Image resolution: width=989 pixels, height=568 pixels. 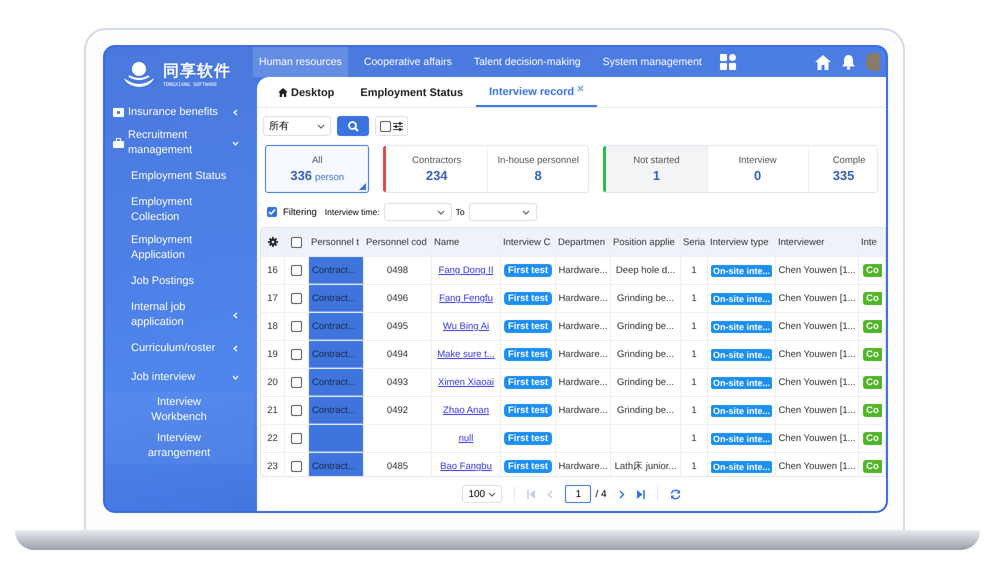 I want to click on page-tab: Employment Status, so click(x=411, y=92).